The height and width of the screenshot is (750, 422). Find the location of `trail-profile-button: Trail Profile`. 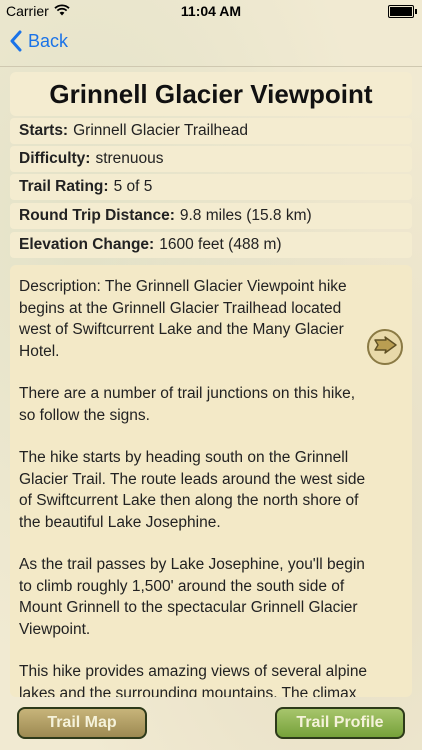

trail-profile-button: Trail Profile is located at coordinates (340, 723).